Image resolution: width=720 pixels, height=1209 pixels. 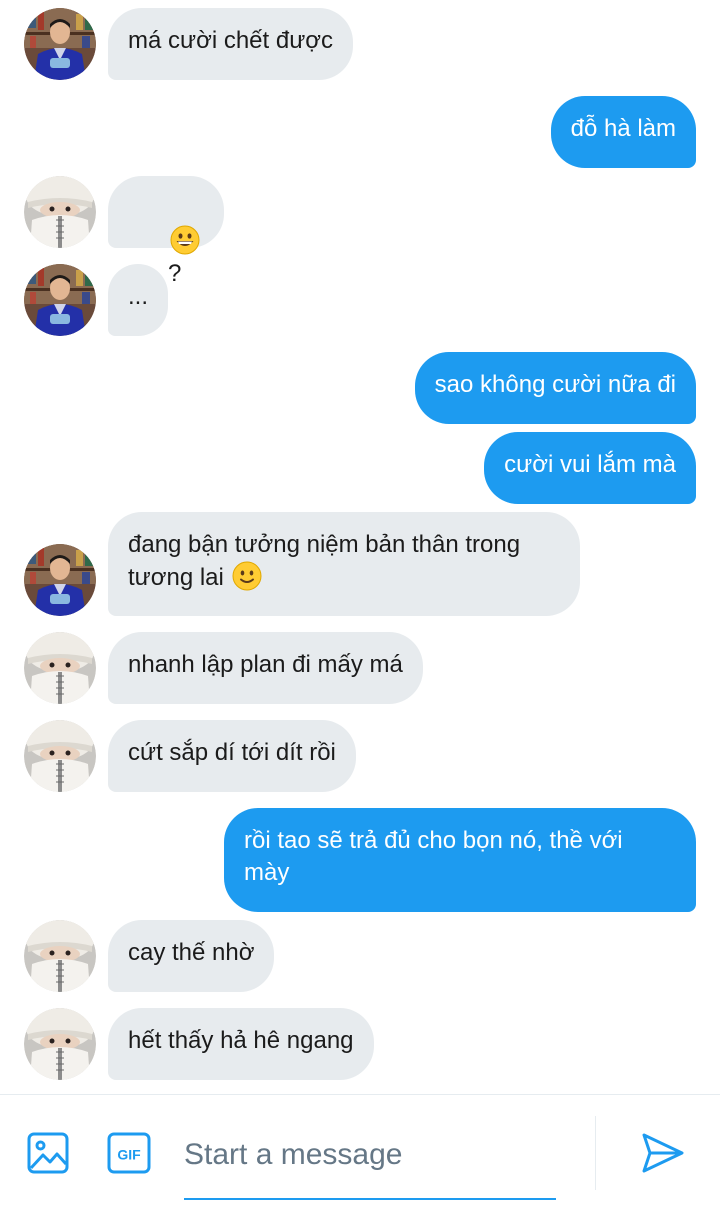 What do you see at coordinates (232, 752) in the screenshot?
I see `message-text: cứt sắp dí tới dít rồi` at bounding box center [232, 752].